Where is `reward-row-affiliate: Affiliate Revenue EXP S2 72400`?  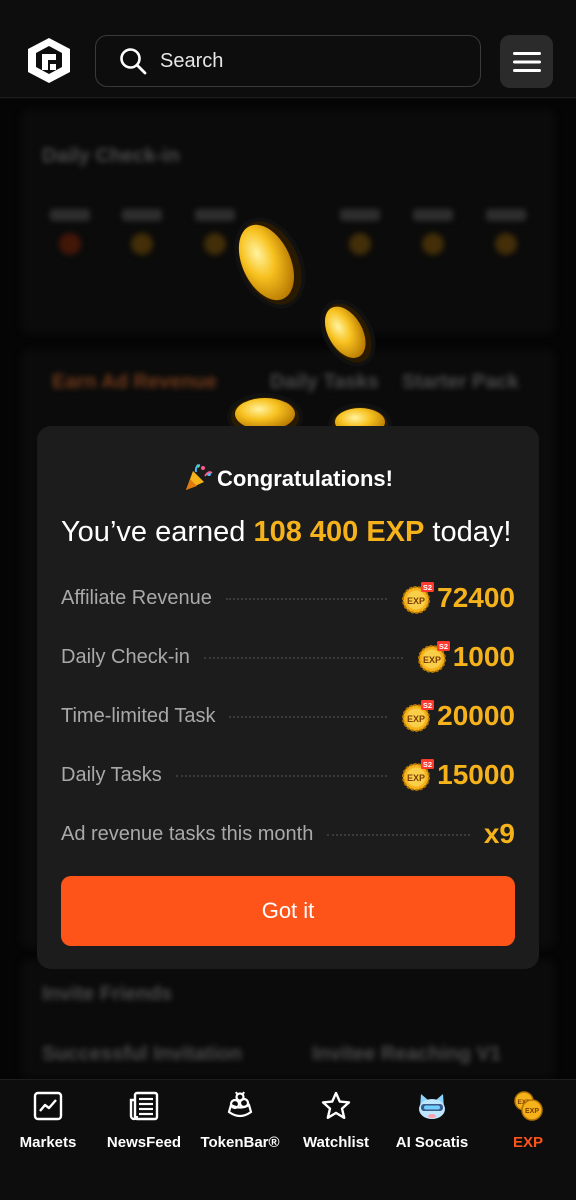 reward-row-affiliate: Affiliate Revenue EXP S2 72400 is located at coordinates (288, 598).